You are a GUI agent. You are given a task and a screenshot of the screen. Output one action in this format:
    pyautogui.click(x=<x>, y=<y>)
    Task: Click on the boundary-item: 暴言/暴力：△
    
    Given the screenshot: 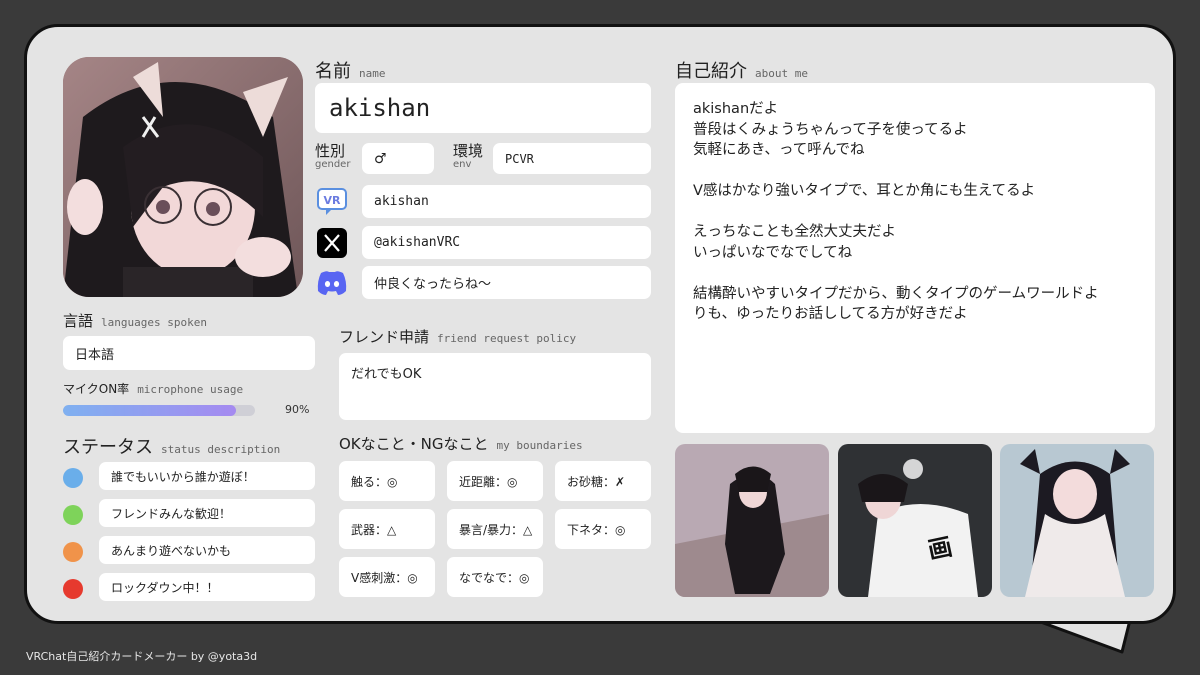 What is the action you would take?
    pyautogui.click(x=495, y=529)
    